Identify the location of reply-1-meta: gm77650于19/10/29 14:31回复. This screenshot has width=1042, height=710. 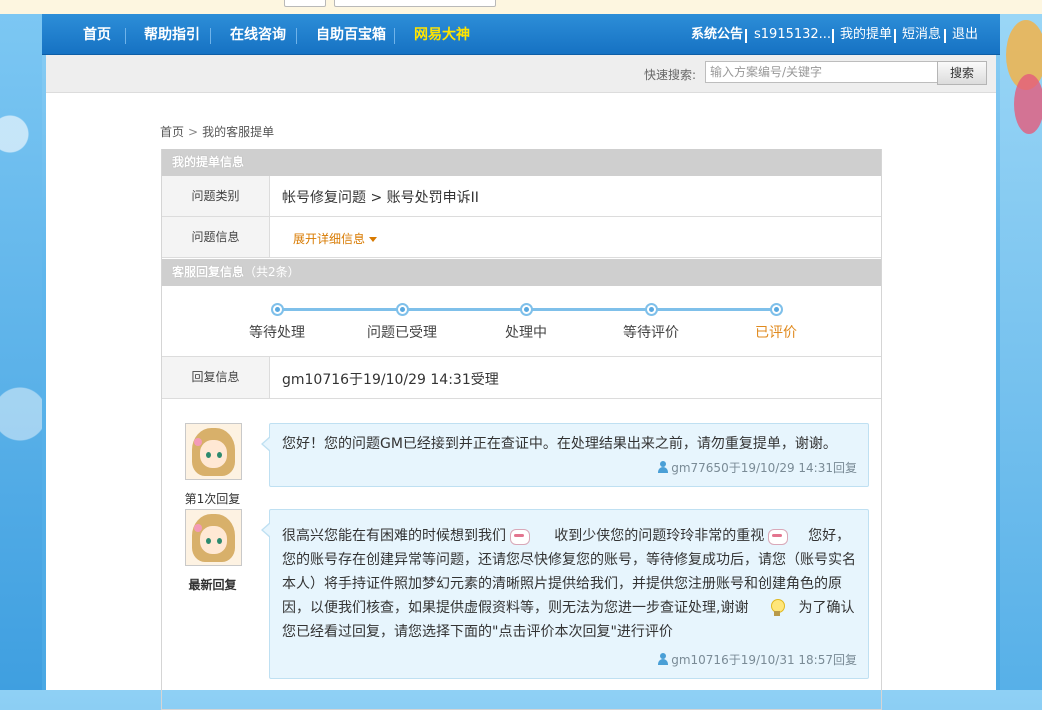
(757, 467).